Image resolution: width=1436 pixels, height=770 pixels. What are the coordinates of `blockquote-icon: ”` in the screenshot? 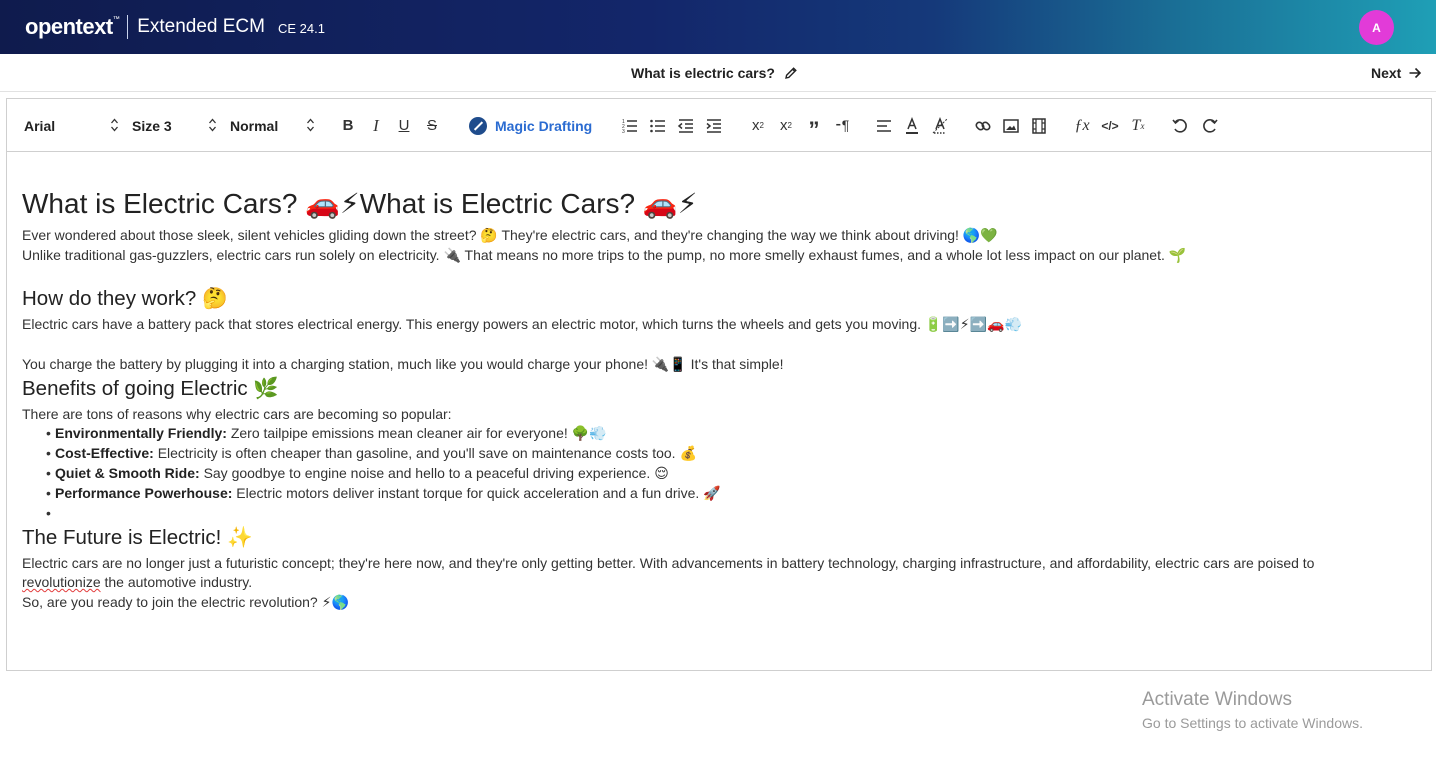 It's located at (814, 129).